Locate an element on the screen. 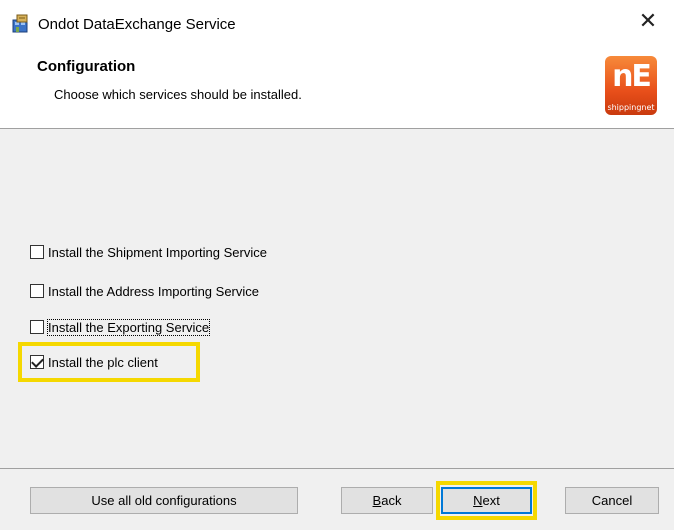 This screenshot has height=530, width=674. title-bar: Ondot DataExchange Service ✕ is located at coordinates (337, 22).